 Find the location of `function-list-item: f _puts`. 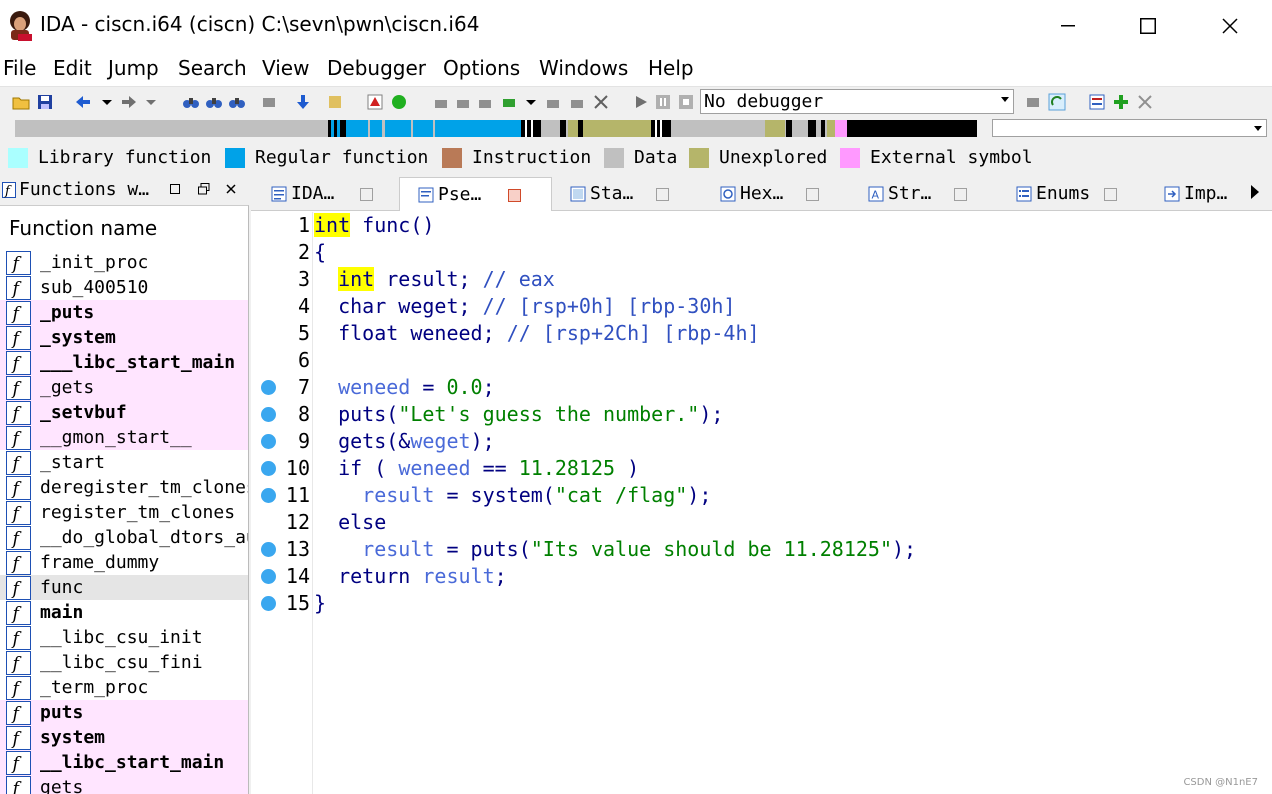

function-list-item: f _puts is located at coordinates (124, 312).